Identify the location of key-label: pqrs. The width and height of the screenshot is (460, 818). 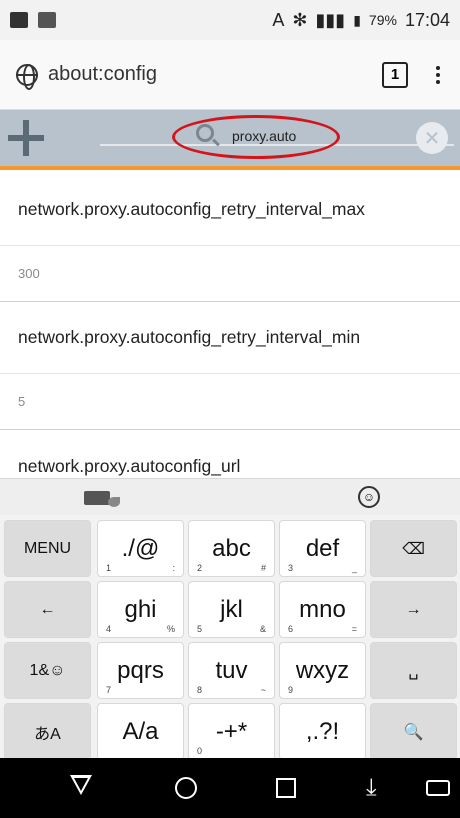
(140, 670).